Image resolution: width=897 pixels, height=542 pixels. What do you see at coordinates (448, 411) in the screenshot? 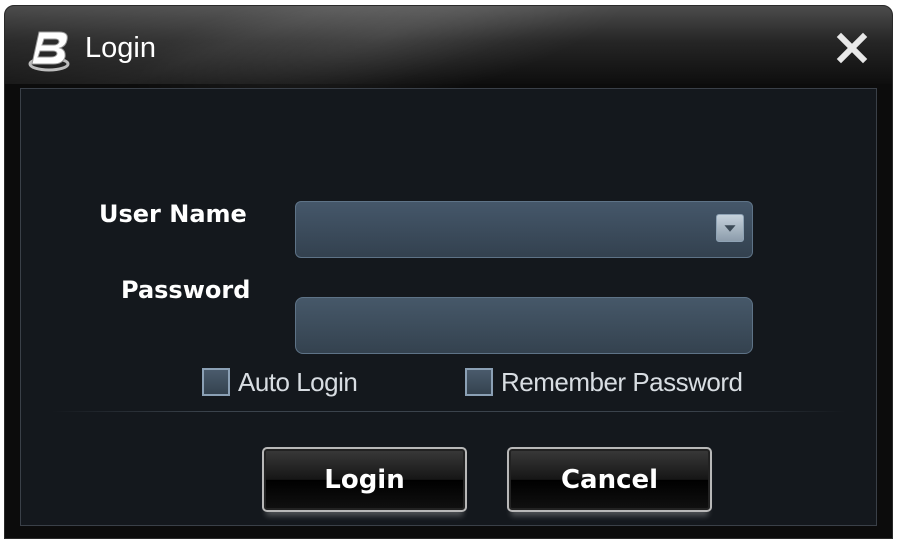
I see `divider` at bounding box center [448, 411].